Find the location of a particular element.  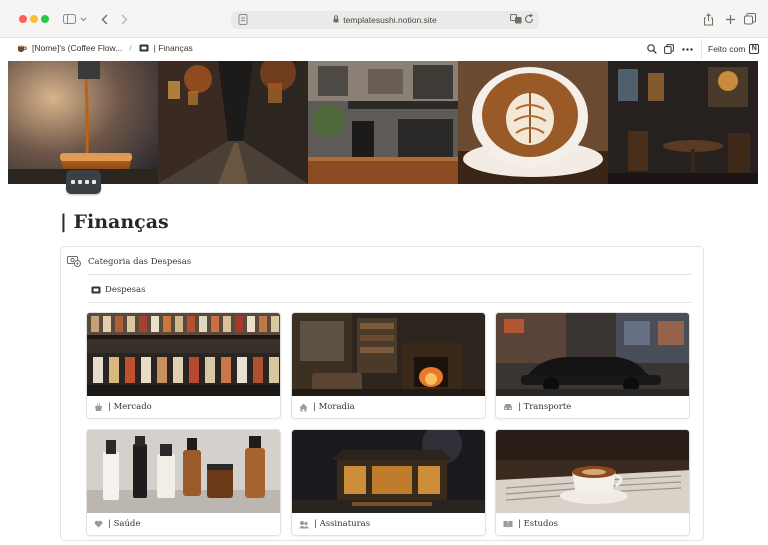

search-icon is located at coordinates (652, 49).